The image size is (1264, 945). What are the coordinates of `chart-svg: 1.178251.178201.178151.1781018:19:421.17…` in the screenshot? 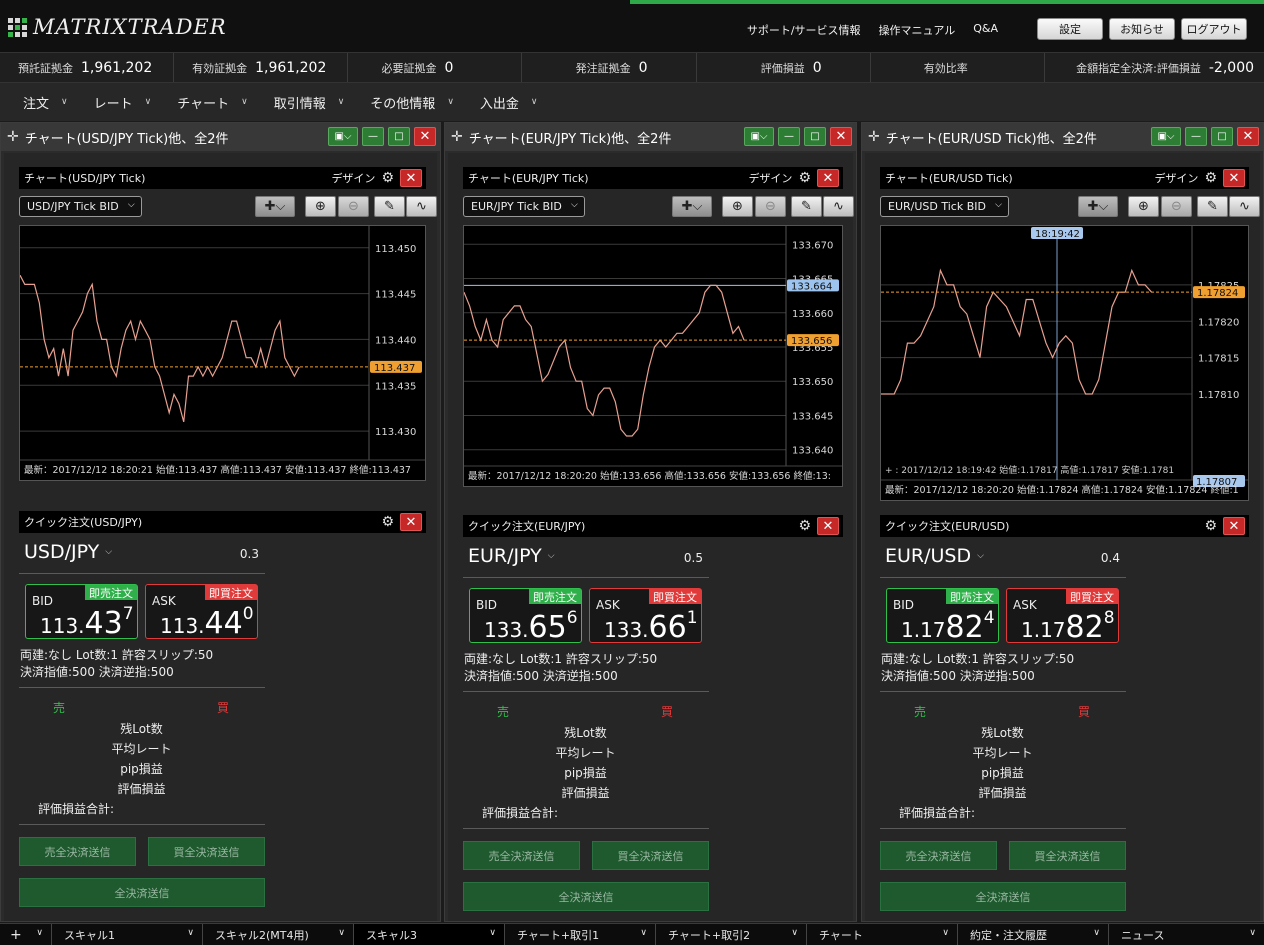 It's located at (1064, 363).